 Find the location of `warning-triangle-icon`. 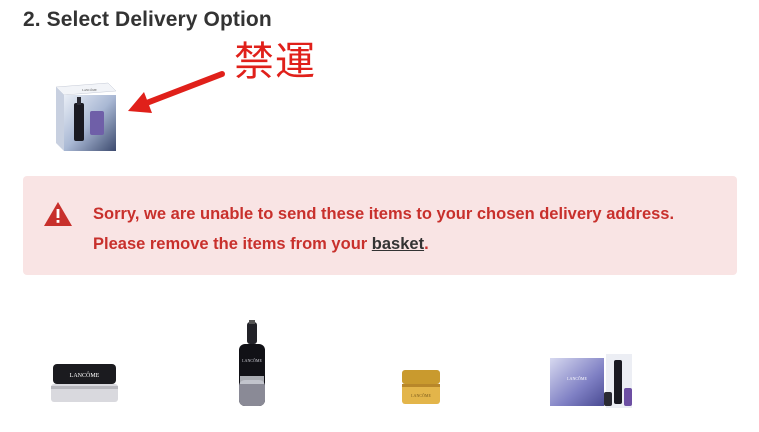

warning-triangle-icon is located at coordinates (58, 214).